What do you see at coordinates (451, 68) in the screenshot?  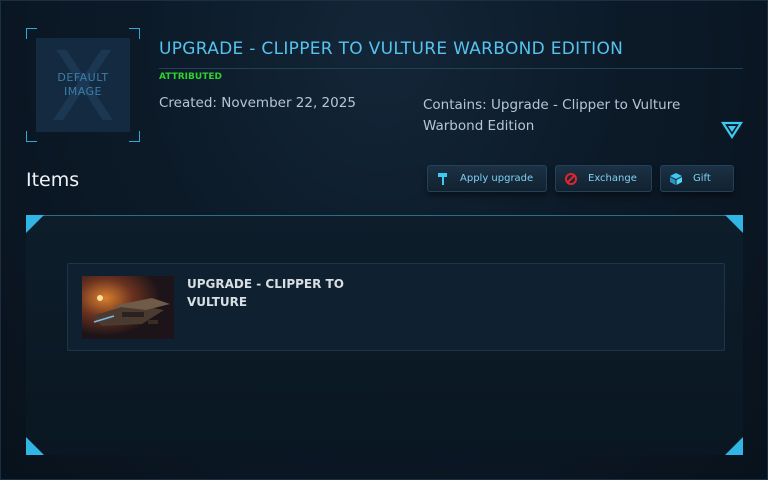 I see `title-divider` at bounding box center [451, 68].